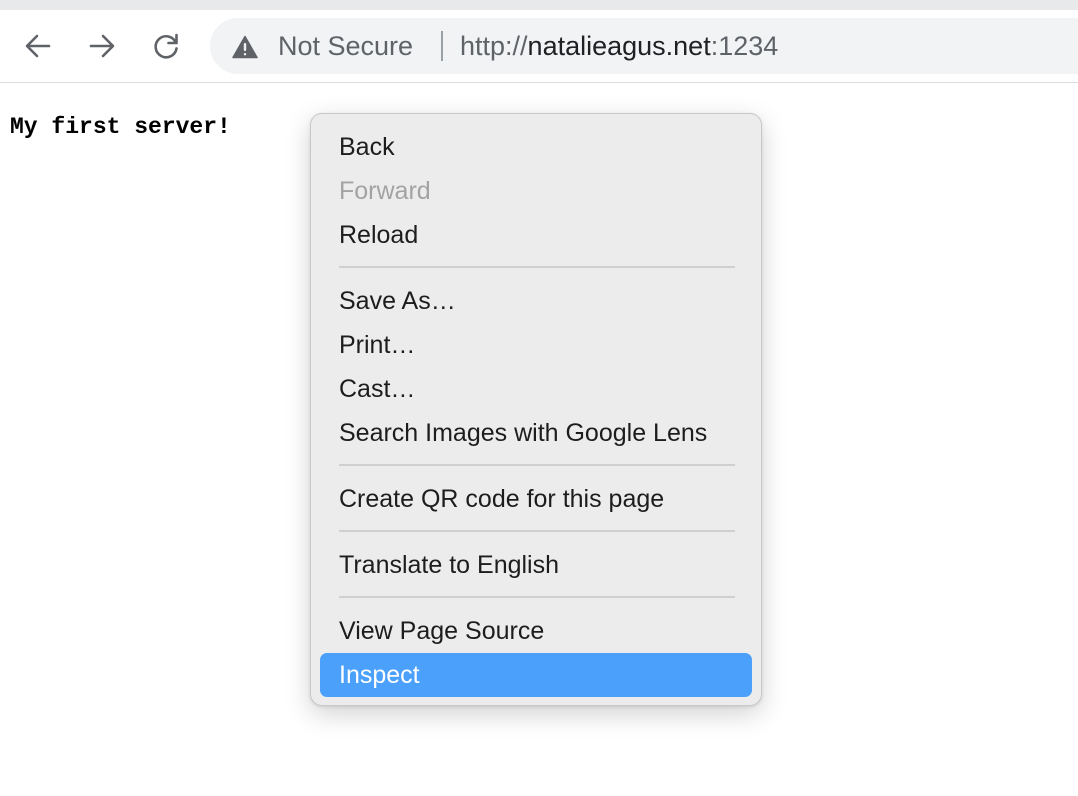 This screenshot has width=1078, height=796. I want to click on security-status-label: Not Secure, so click(345, 46).